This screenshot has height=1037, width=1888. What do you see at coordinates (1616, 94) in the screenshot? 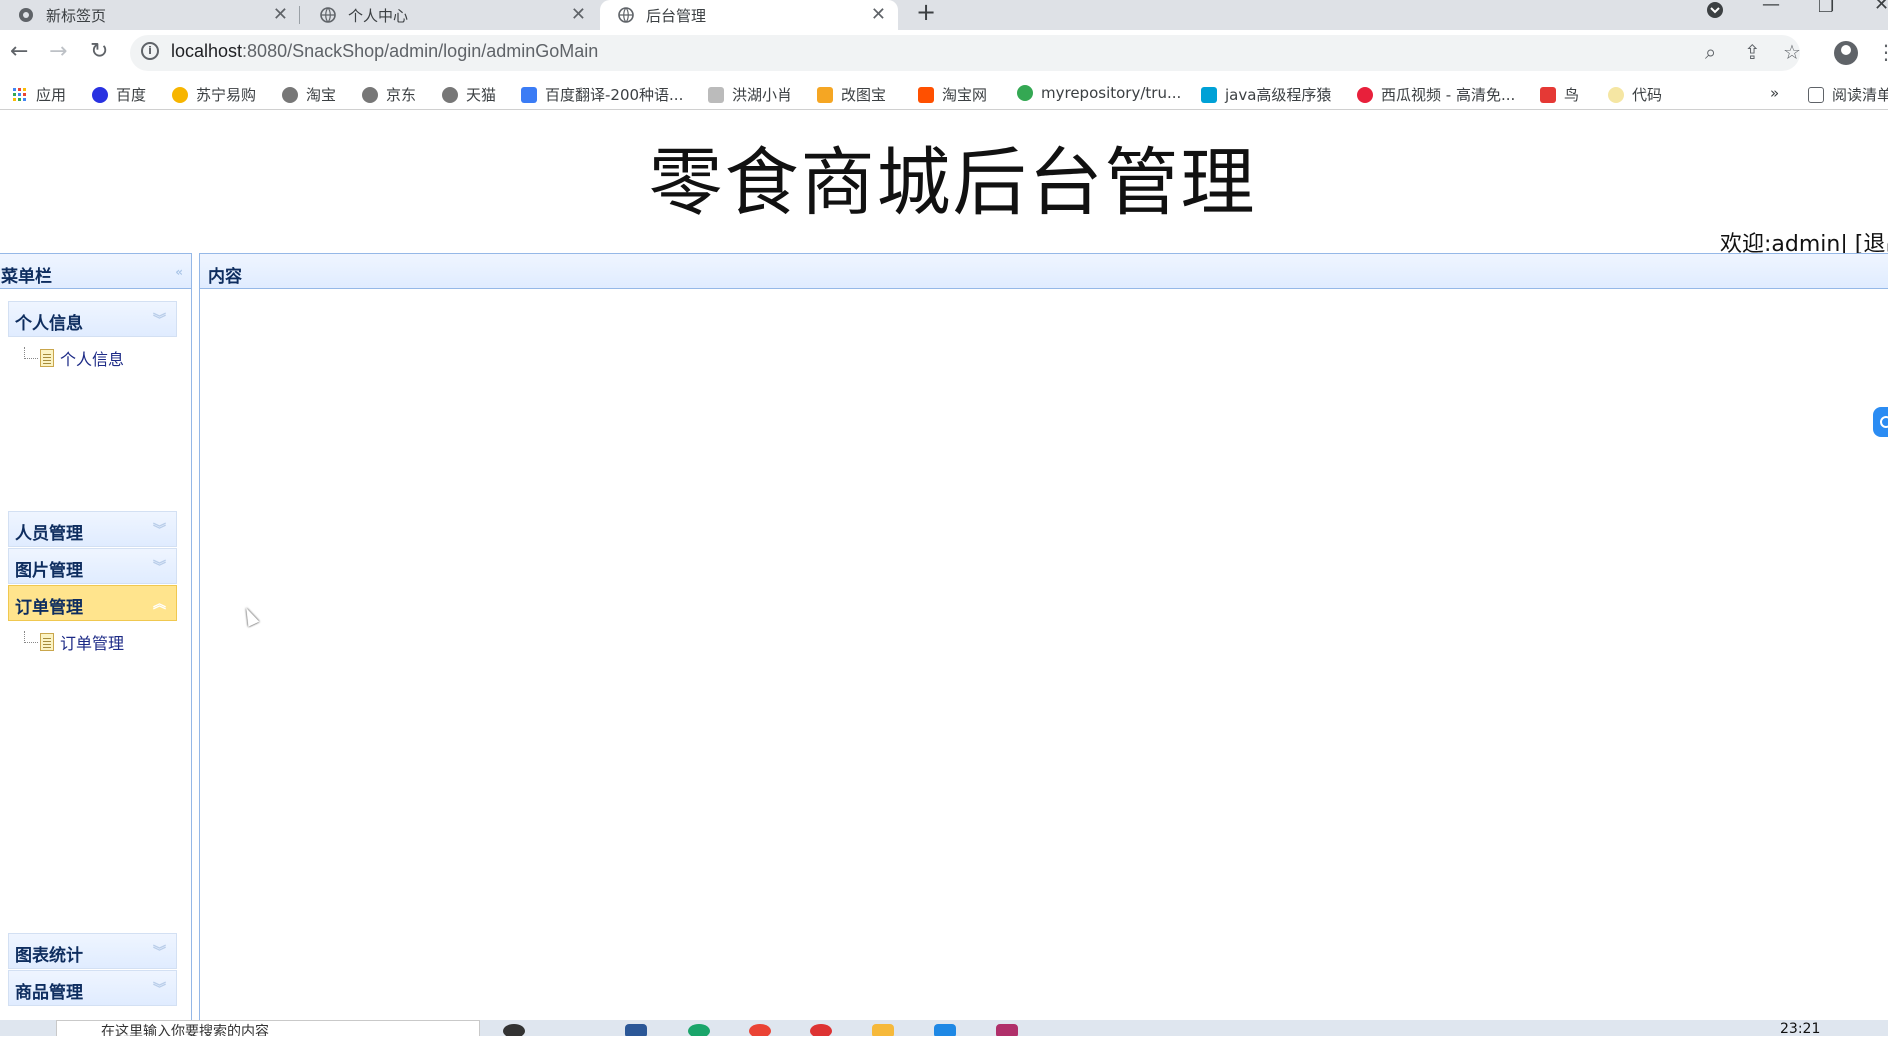
I see `code-icon` at bounding box center [1616, 94].